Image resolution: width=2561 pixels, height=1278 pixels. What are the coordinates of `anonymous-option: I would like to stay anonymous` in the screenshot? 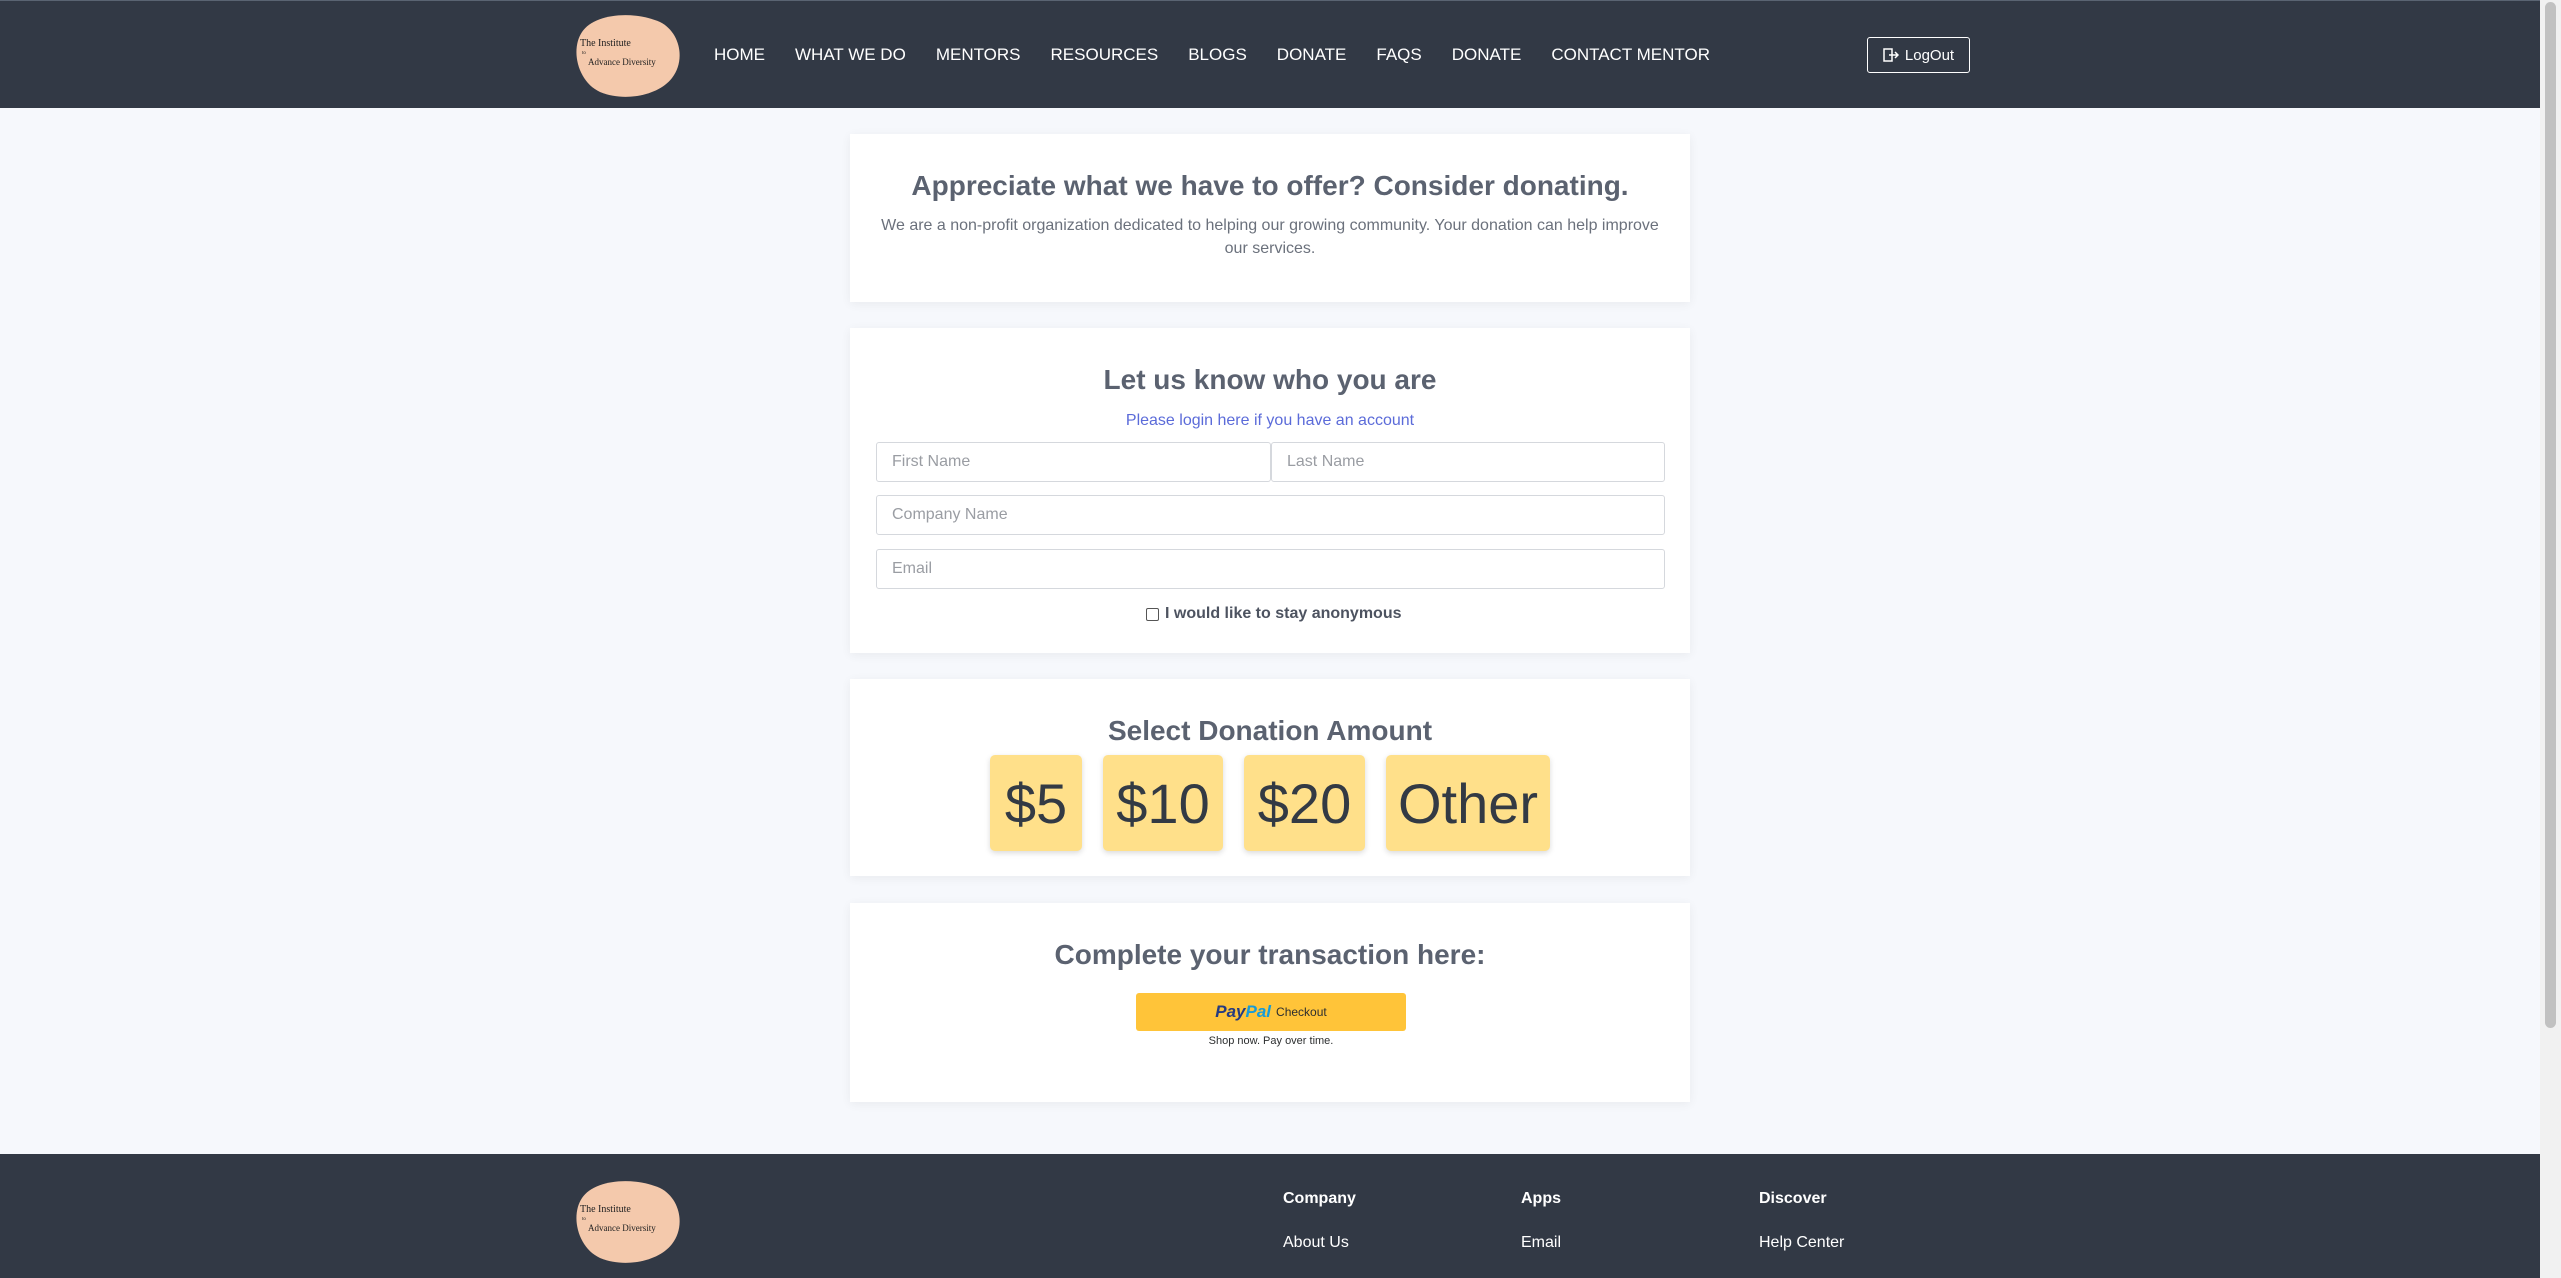 It's located at (1273, 614).